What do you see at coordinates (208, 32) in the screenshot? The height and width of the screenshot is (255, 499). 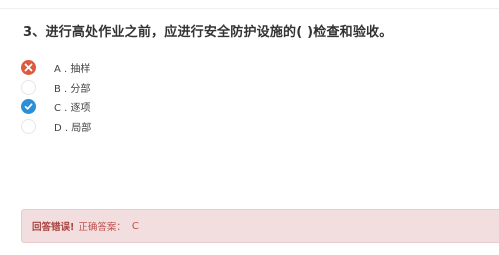 I see `question-text: 3、进行高处作业之前，应进行安全防护设施的( )检查和验收。` at bounding box center [208, 32].